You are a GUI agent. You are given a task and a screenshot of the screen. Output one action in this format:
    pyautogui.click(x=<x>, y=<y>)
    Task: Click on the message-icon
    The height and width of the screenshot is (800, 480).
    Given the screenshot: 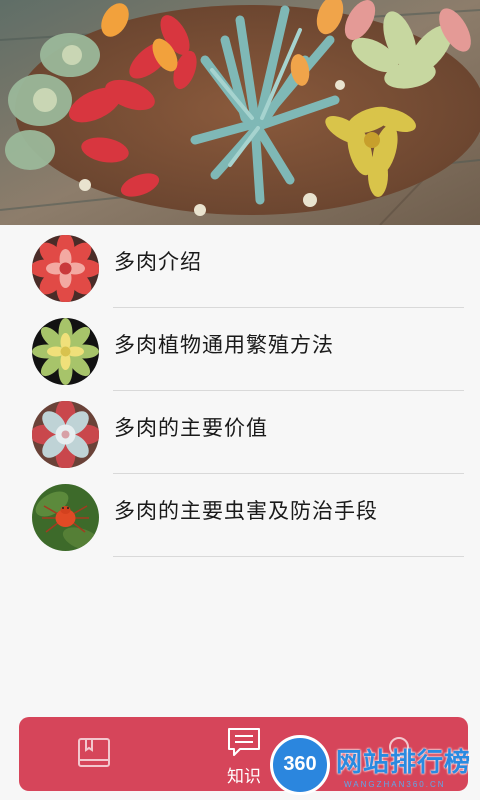 What is the action you would take?
    pyautogui.click(x=244, y=742)
    